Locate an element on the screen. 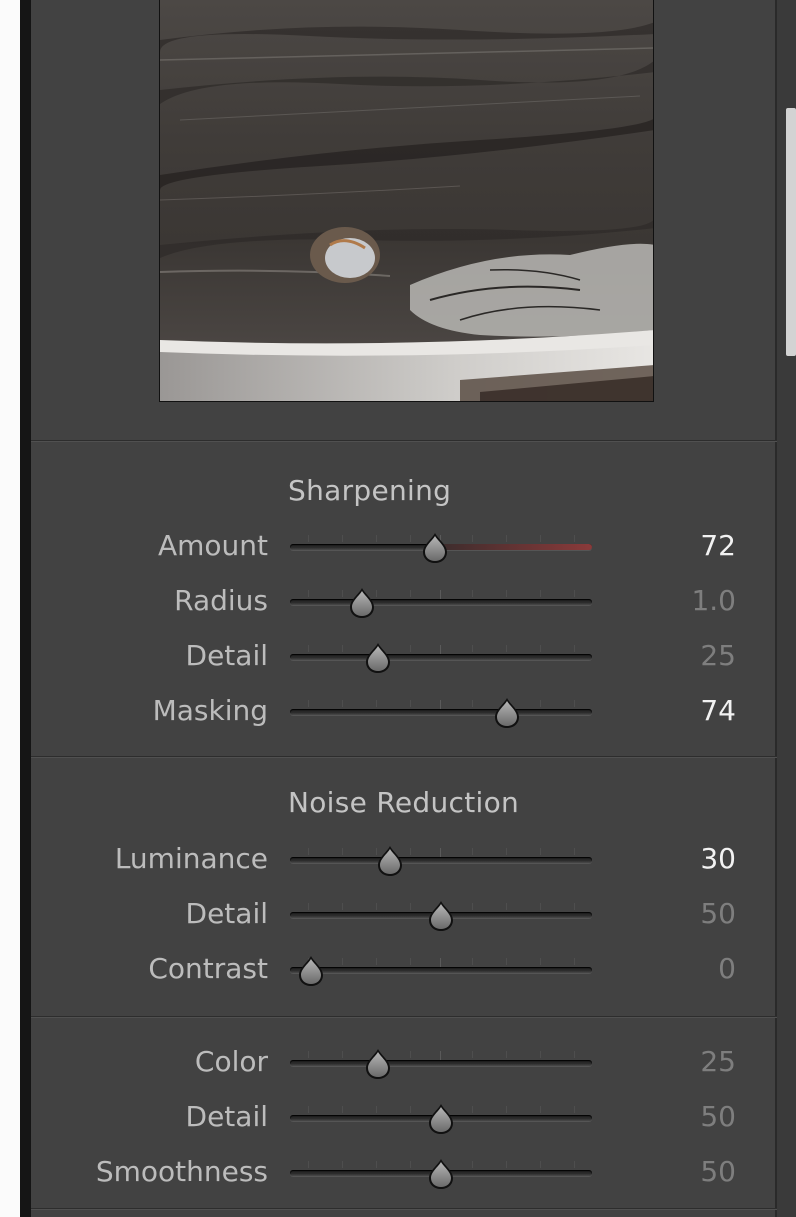 This screenshot has width=796, height=1217. slider-label-radius: Radius is located at coordinates (221, 600).